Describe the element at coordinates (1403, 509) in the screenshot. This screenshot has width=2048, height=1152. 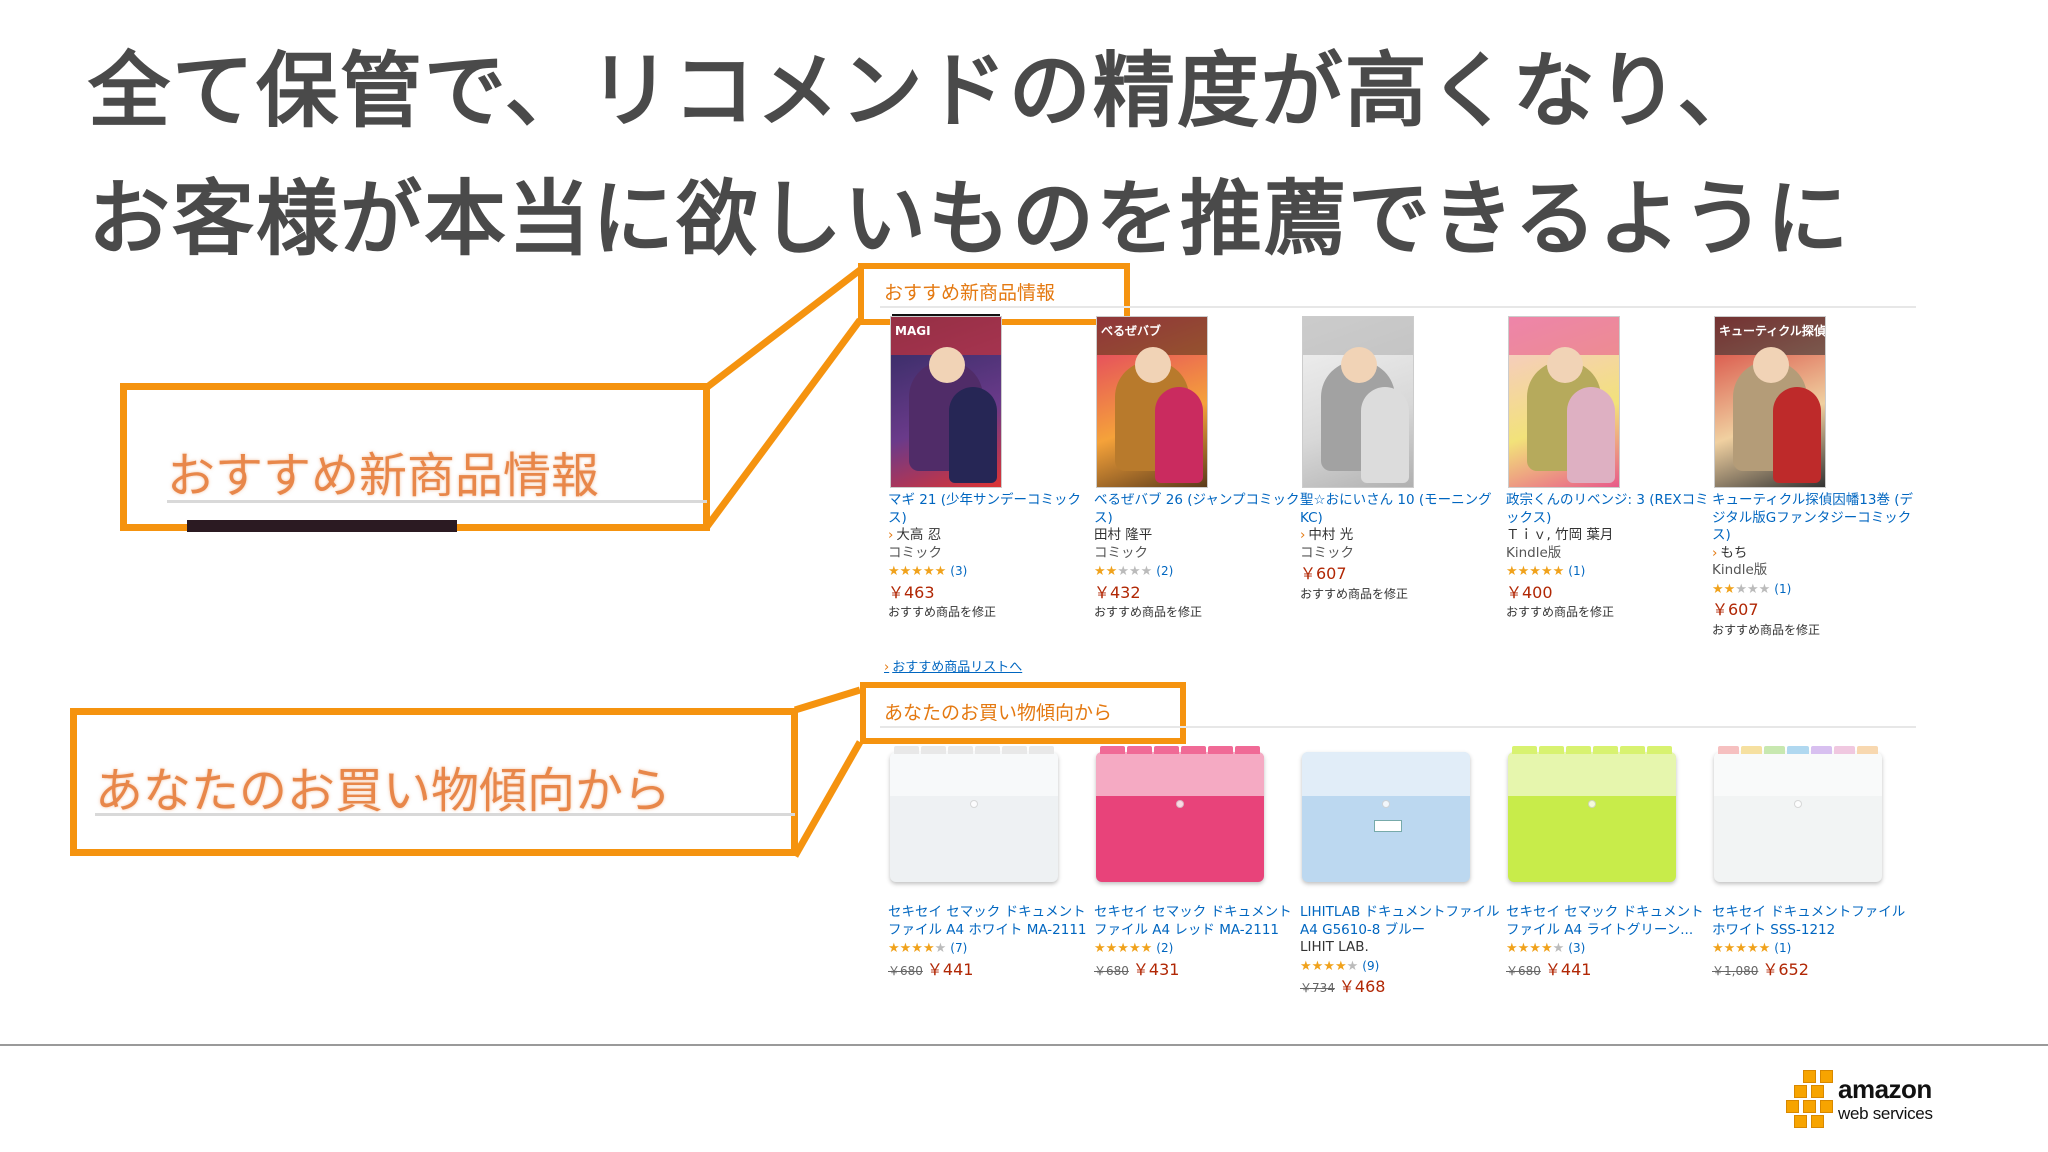
I see `product-title-link: 聖☆おにいさん 10 (モーニングKC)` at that location.